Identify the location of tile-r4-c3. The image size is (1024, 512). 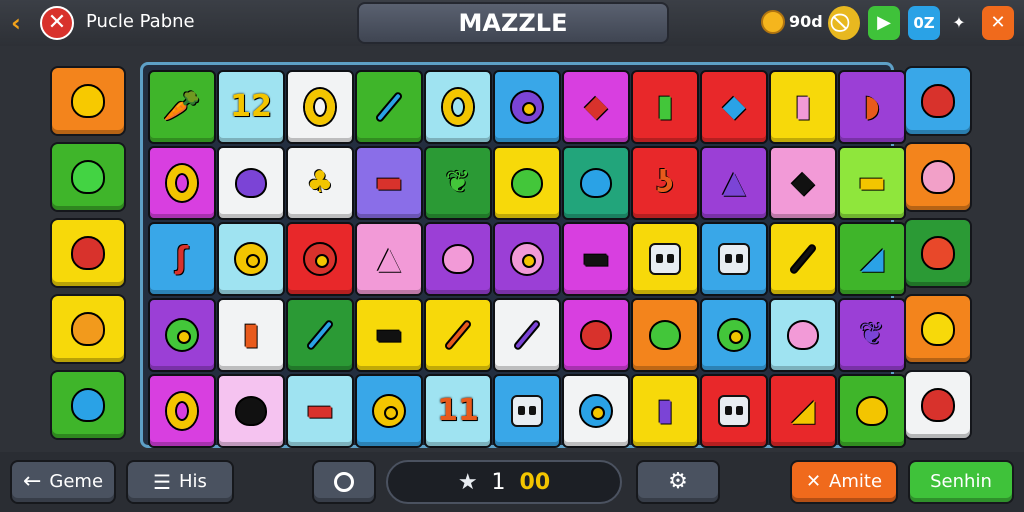
(389, 411).